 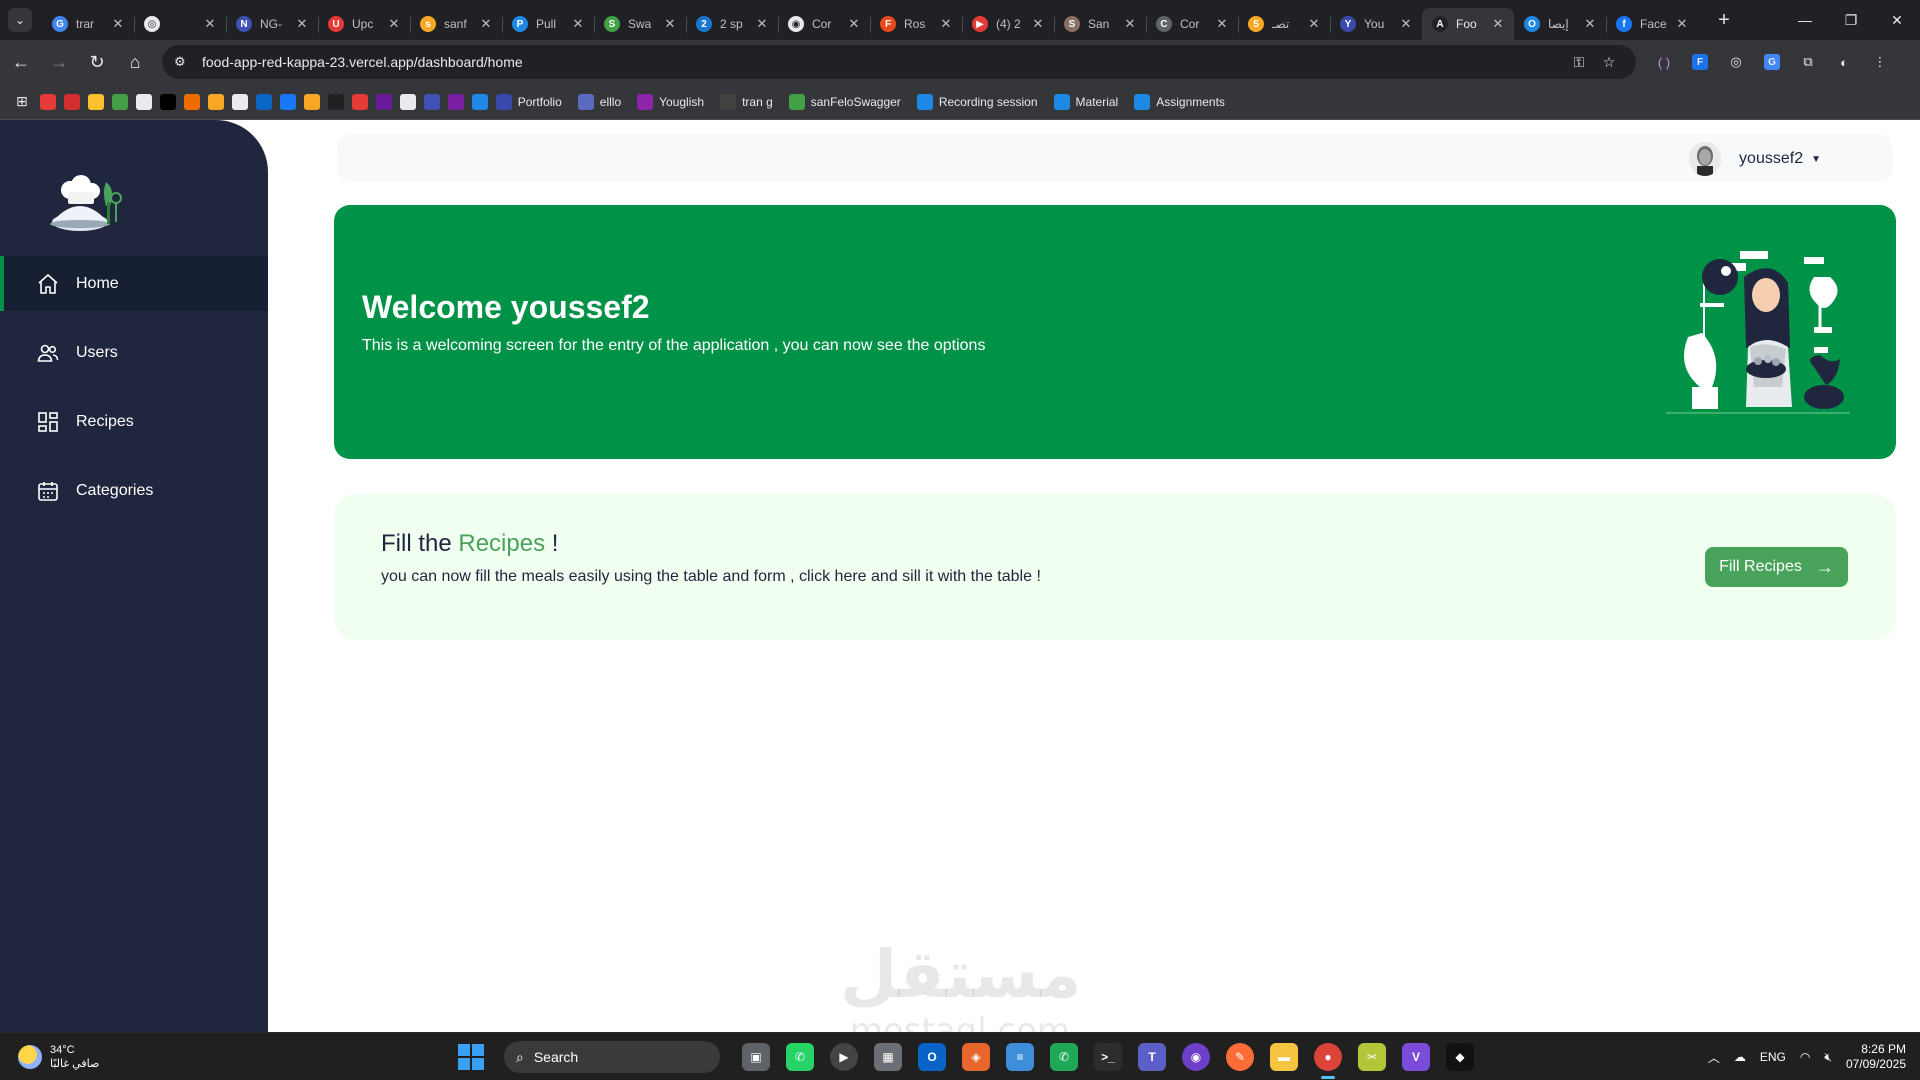 What do you see at coordinates (988, 102) in the screenshot?
I see `bookmark-label: Recording session` at bounding box center [988, 102].